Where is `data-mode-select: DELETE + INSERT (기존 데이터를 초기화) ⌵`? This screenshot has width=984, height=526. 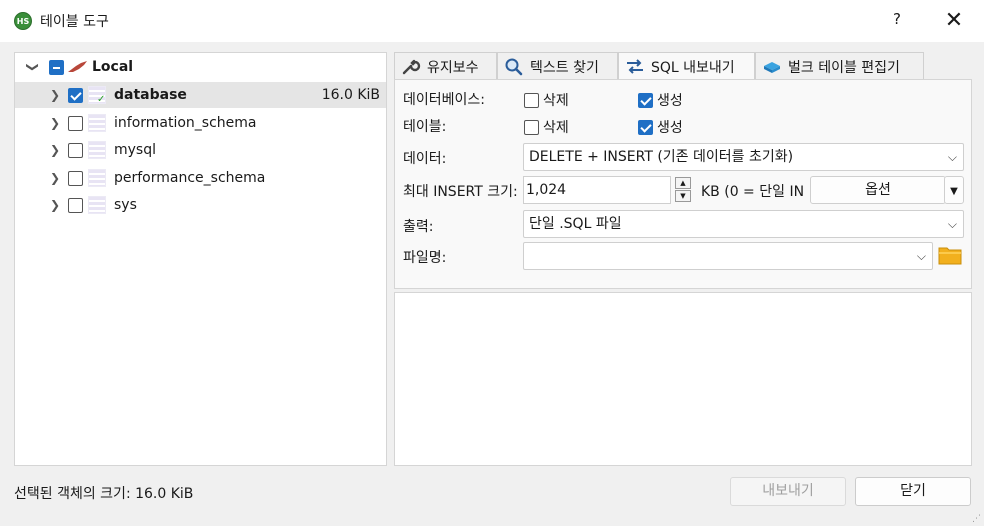
data-mode-select: DELETE + INSERT (기존 데이터를 초기화) ⌵ is located at coordinates (743, 157).